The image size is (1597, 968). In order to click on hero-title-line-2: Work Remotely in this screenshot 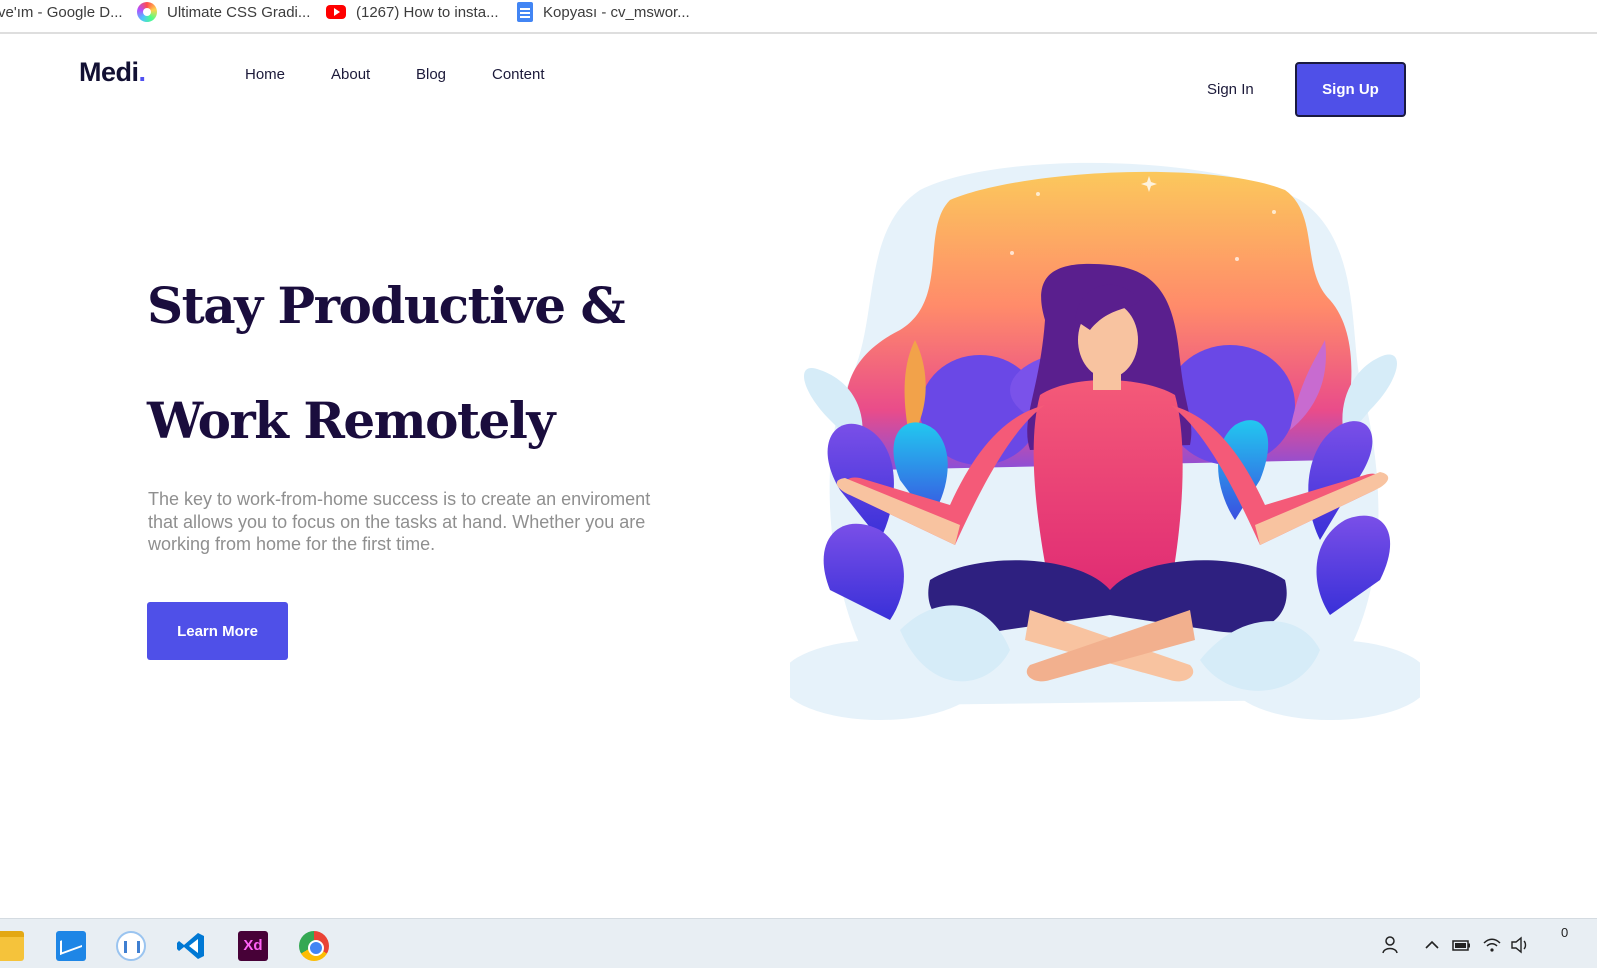, I will do `click(351, 420)`.